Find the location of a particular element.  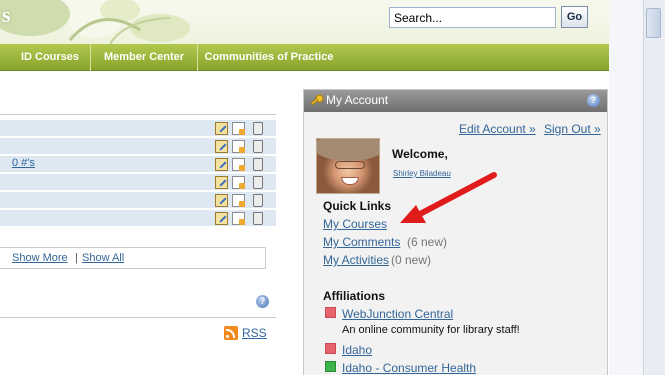

panel-header: My Account ? is located at coordinates (455, 101).